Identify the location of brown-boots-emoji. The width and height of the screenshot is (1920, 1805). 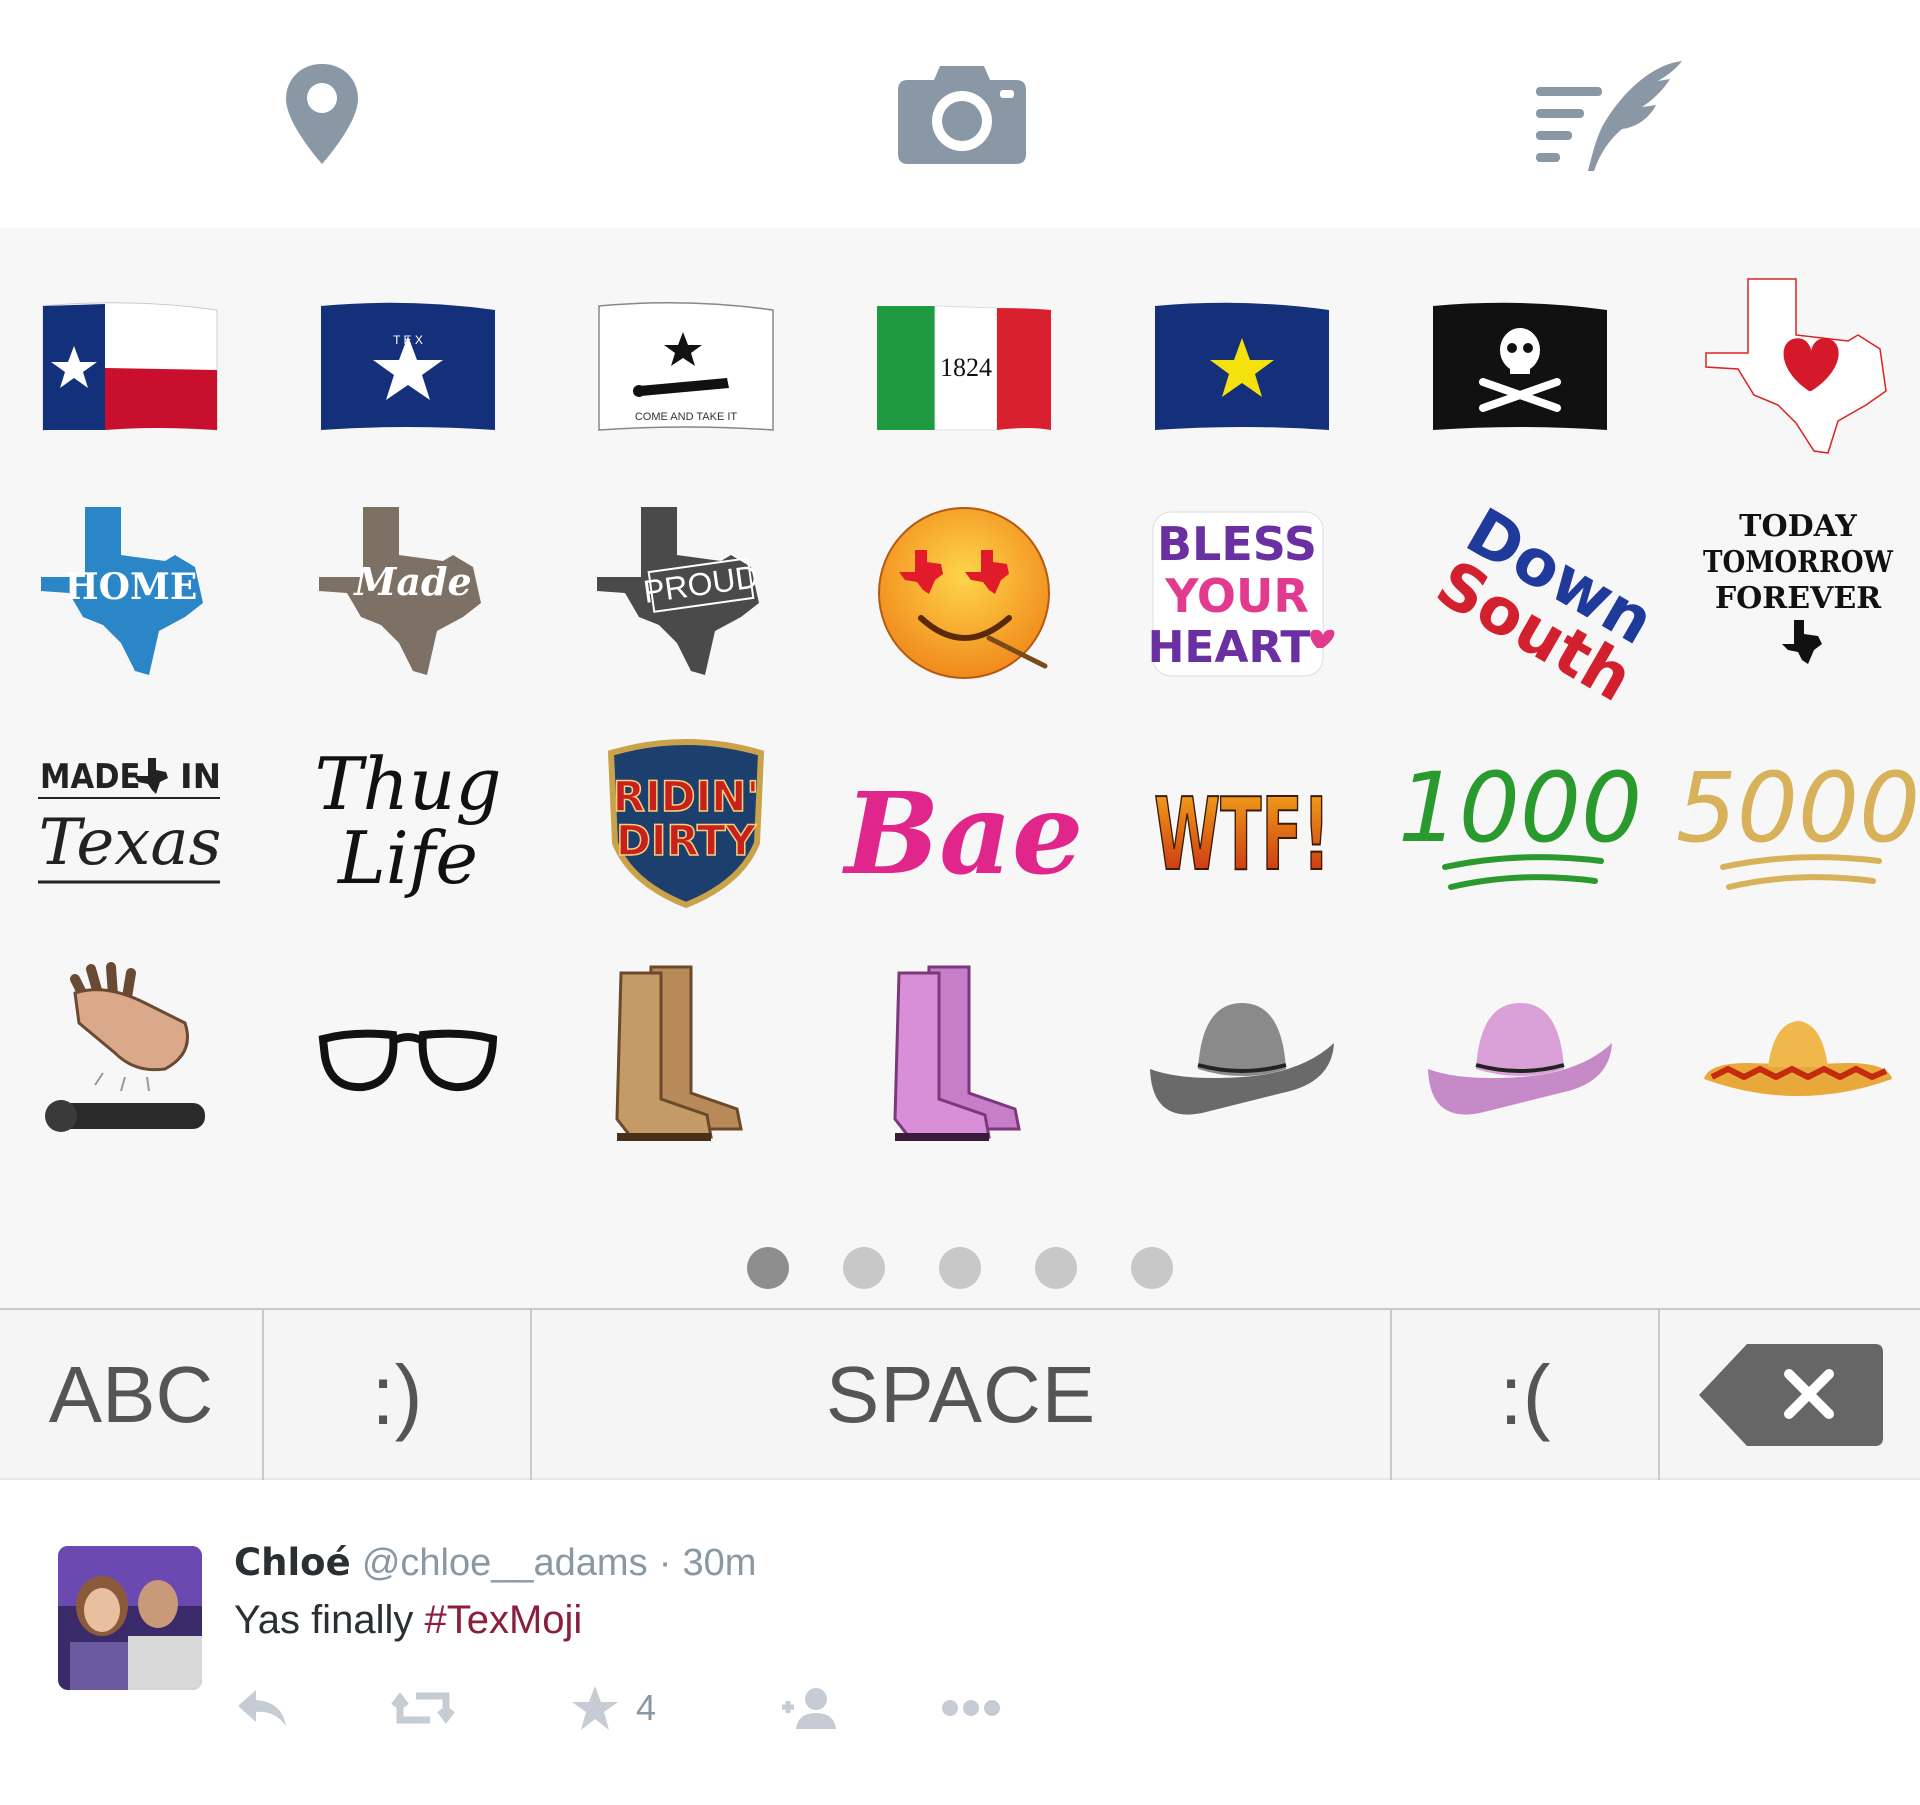
(686, 1053).